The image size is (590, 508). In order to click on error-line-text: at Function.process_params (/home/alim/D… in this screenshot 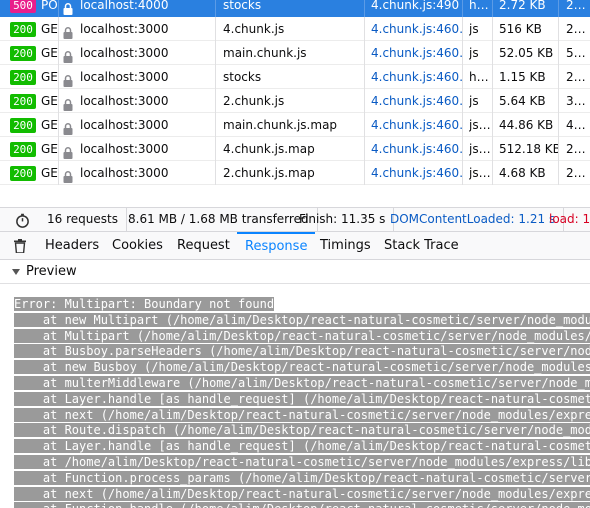, I will do `click(302, 477)`.